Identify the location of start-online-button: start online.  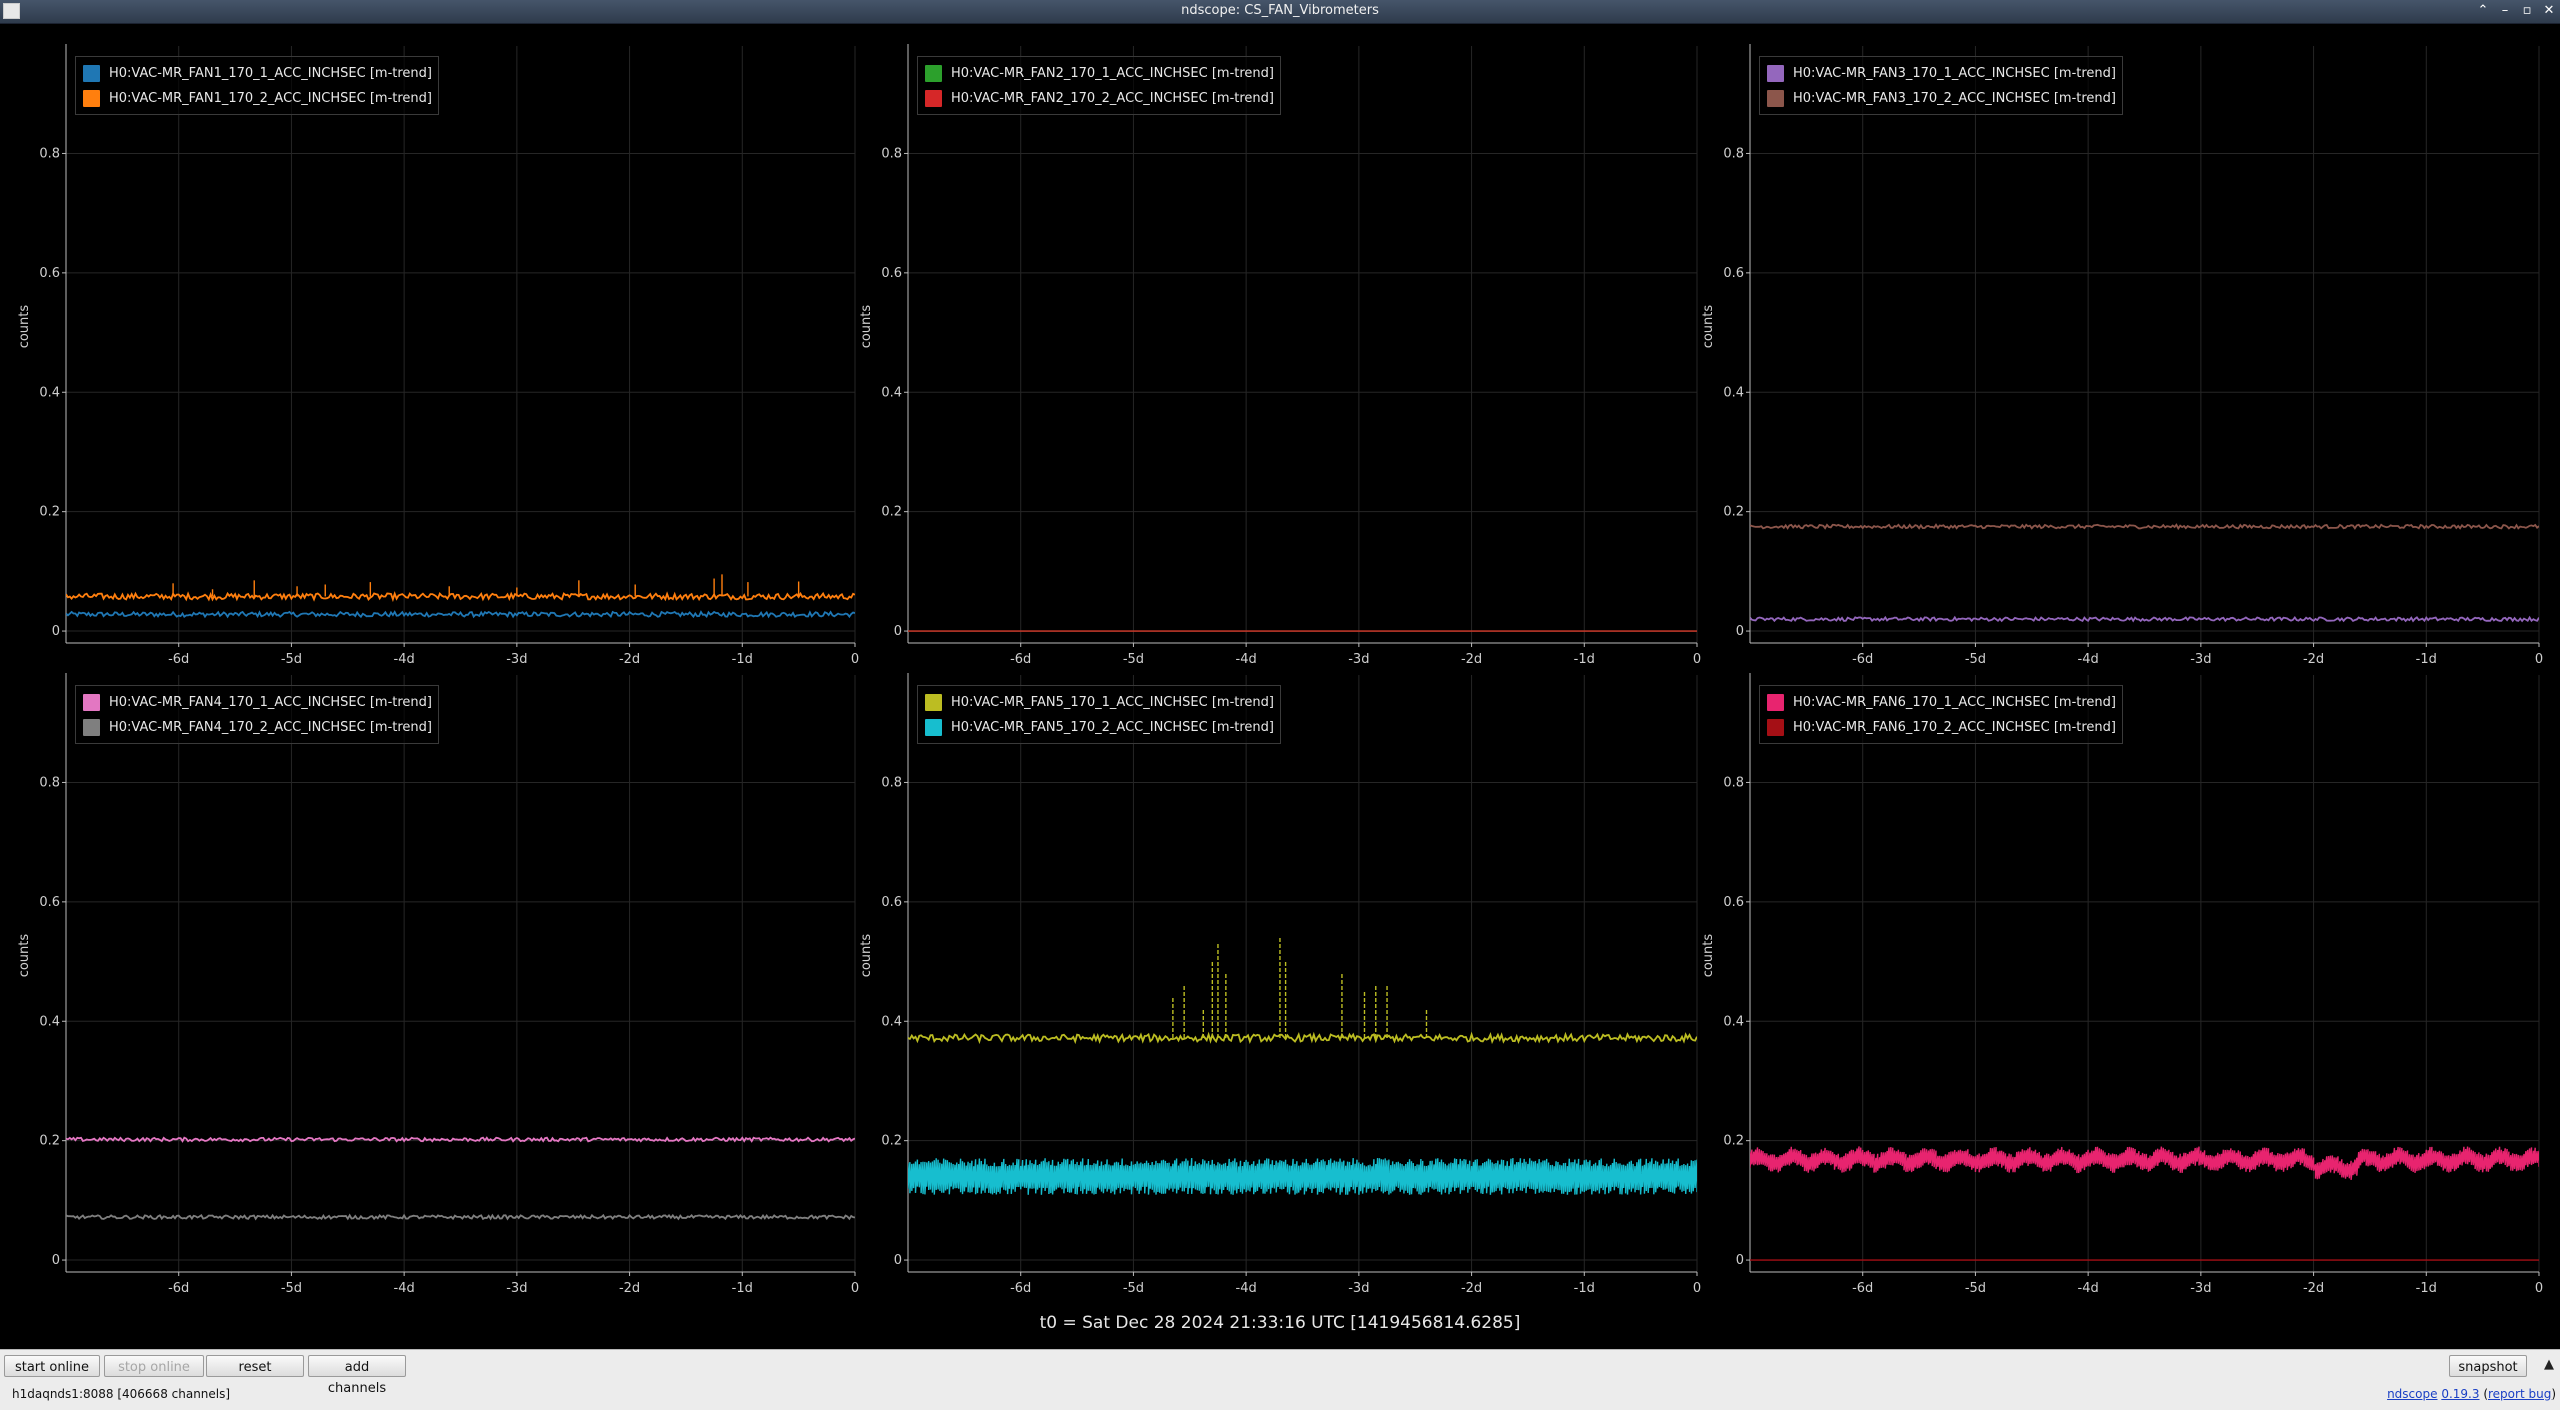
(52, 1366).